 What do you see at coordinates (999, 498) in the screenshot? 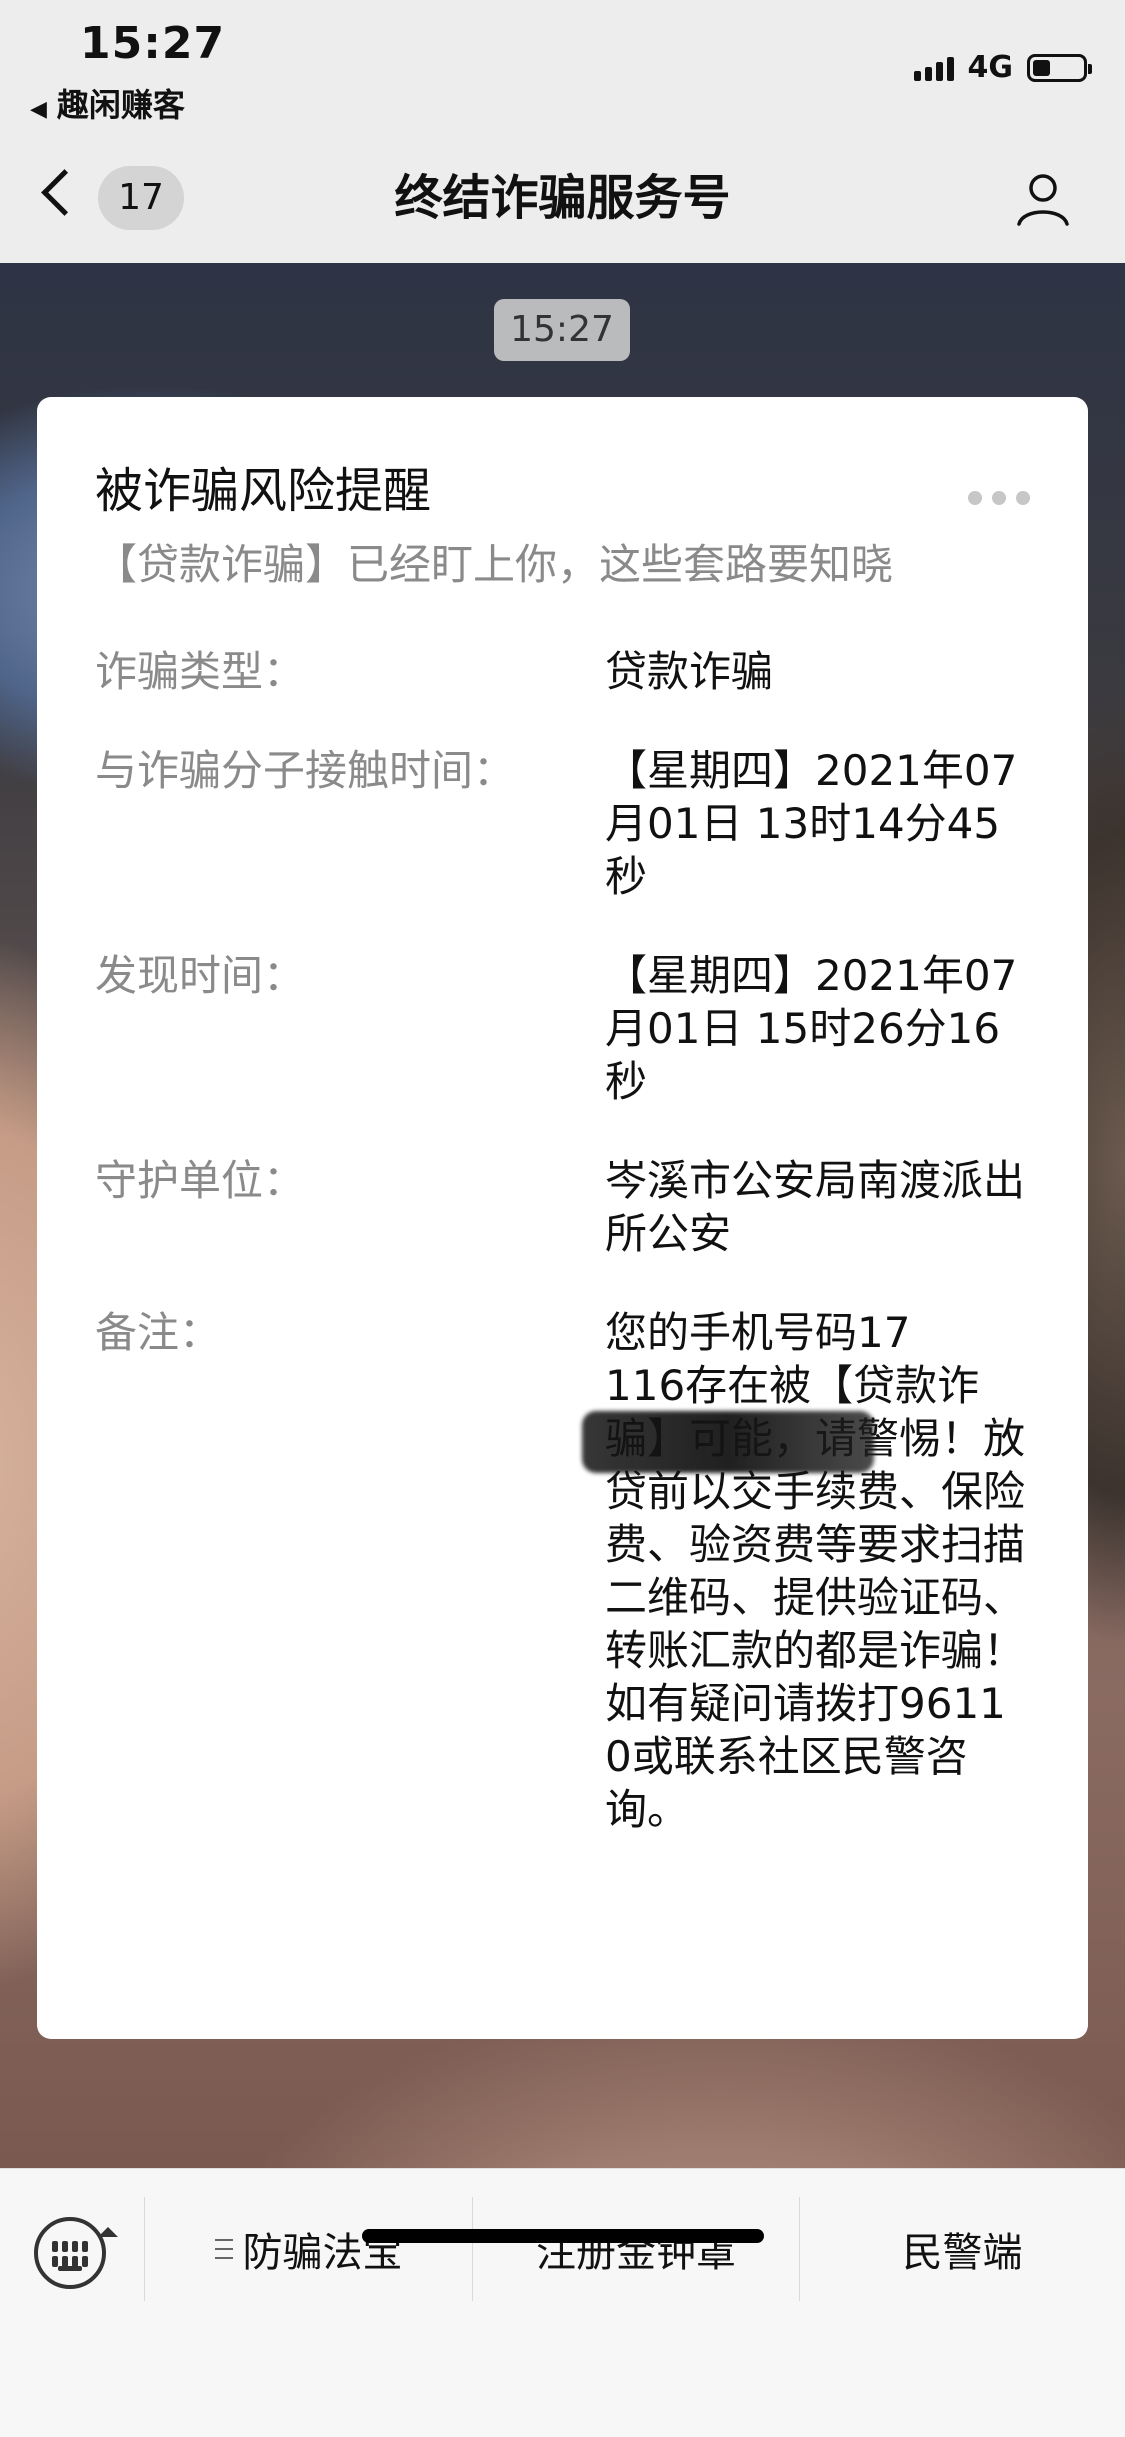
I see `more-dots-icon` at bounding box center [999, 498].